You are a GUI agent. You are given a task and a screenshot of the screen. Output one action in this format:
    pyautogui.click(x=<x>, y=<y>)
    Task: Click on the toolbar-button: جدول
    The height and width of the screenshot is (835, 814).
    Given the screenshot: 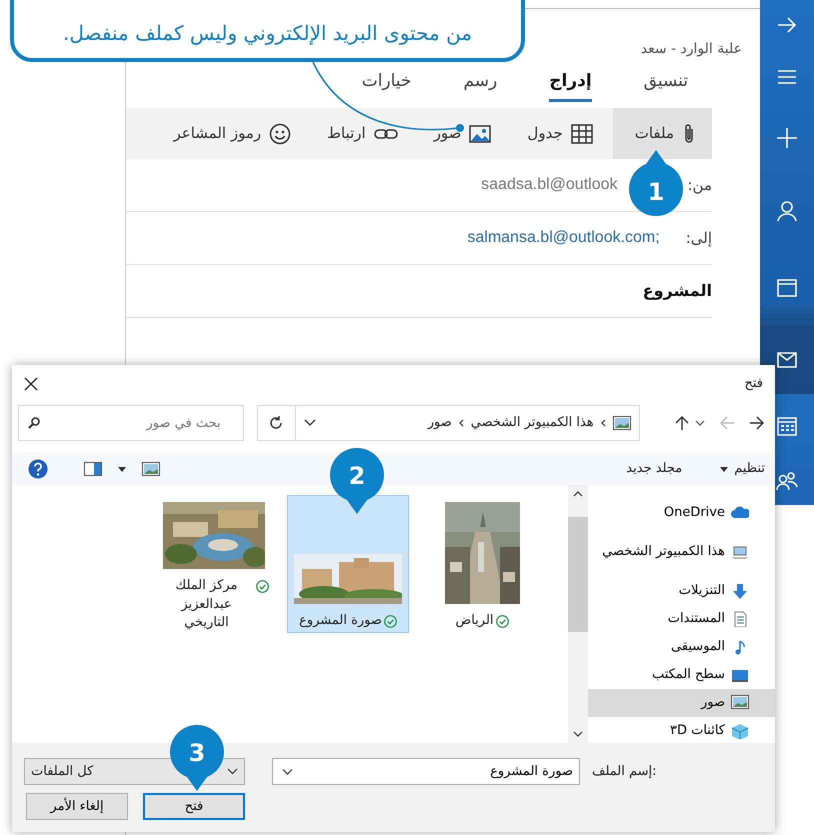 What is the action you would take?
    pyautogui.click(x=560, y=133)
    